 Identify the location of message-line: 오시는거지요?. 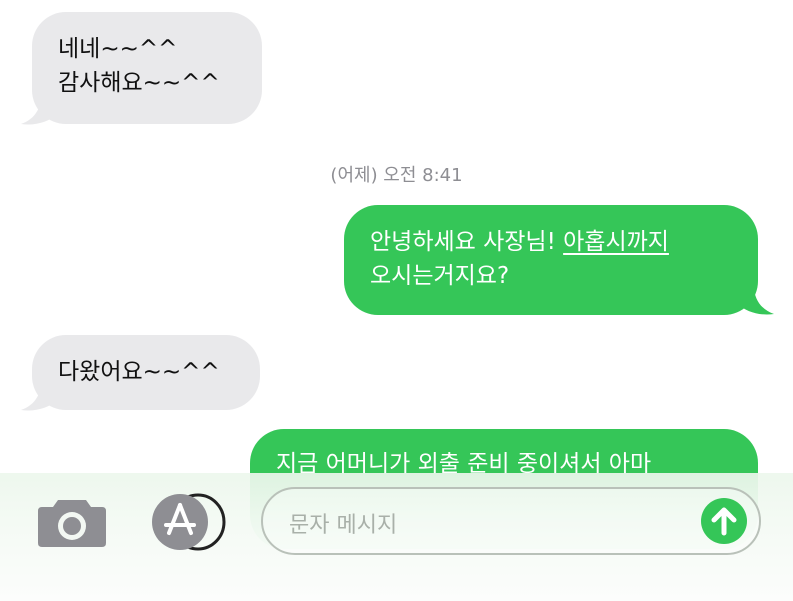
(440, 276).